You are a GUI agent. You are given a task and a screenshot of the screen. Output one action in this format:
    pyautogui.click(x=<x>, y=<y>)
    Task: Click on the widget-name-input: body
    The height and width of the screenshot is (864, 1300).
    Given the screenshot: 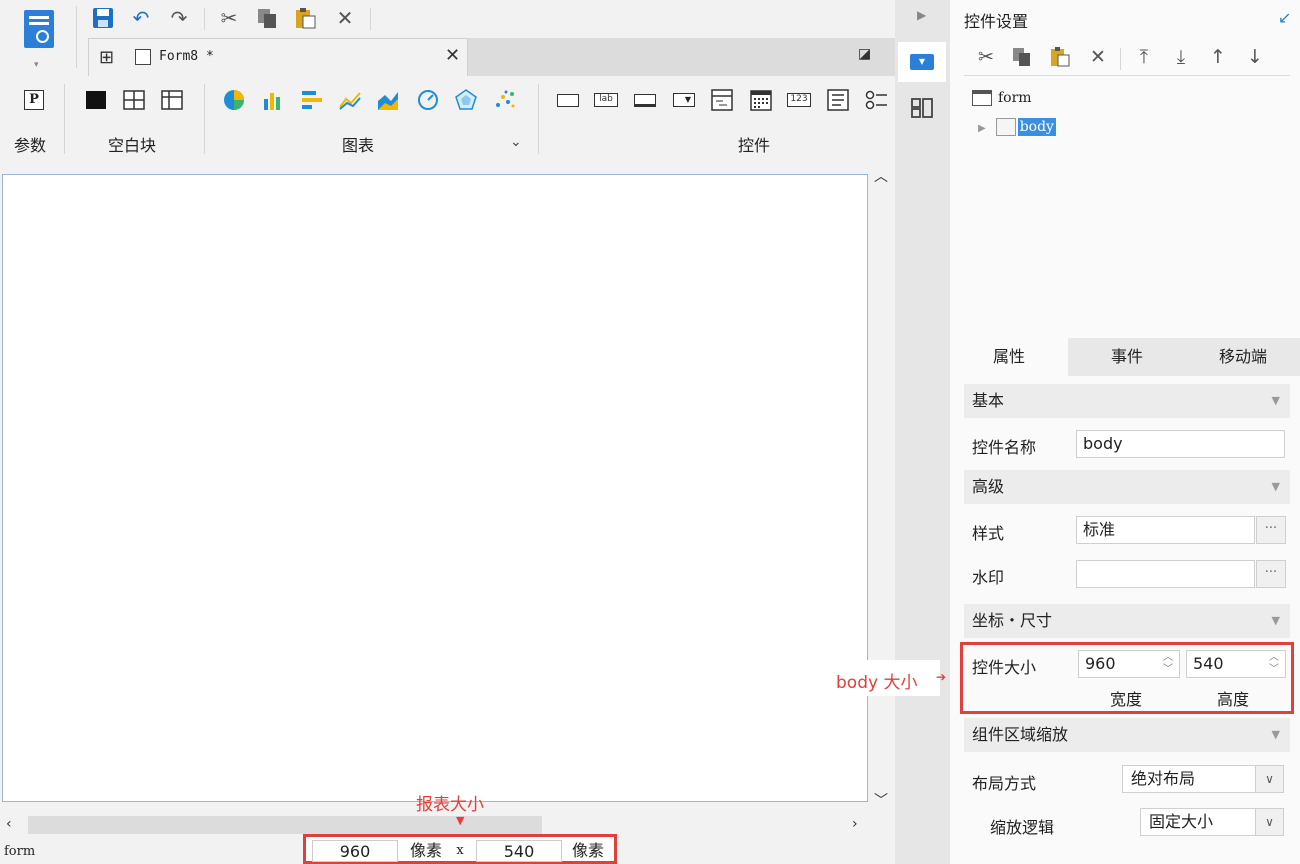 What is the action you would take?
    pyautogui.click(x=1180, y=444)
    